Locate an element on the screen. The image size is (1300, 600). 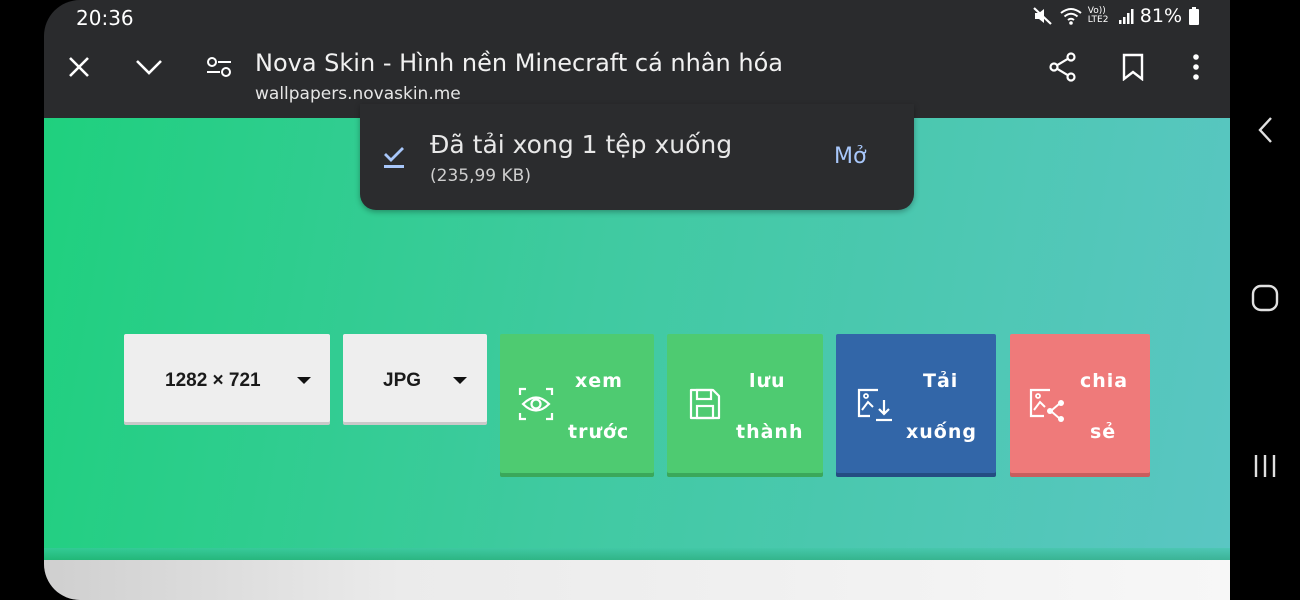
status-time: 20:36 is located at coordinates (105, 18).